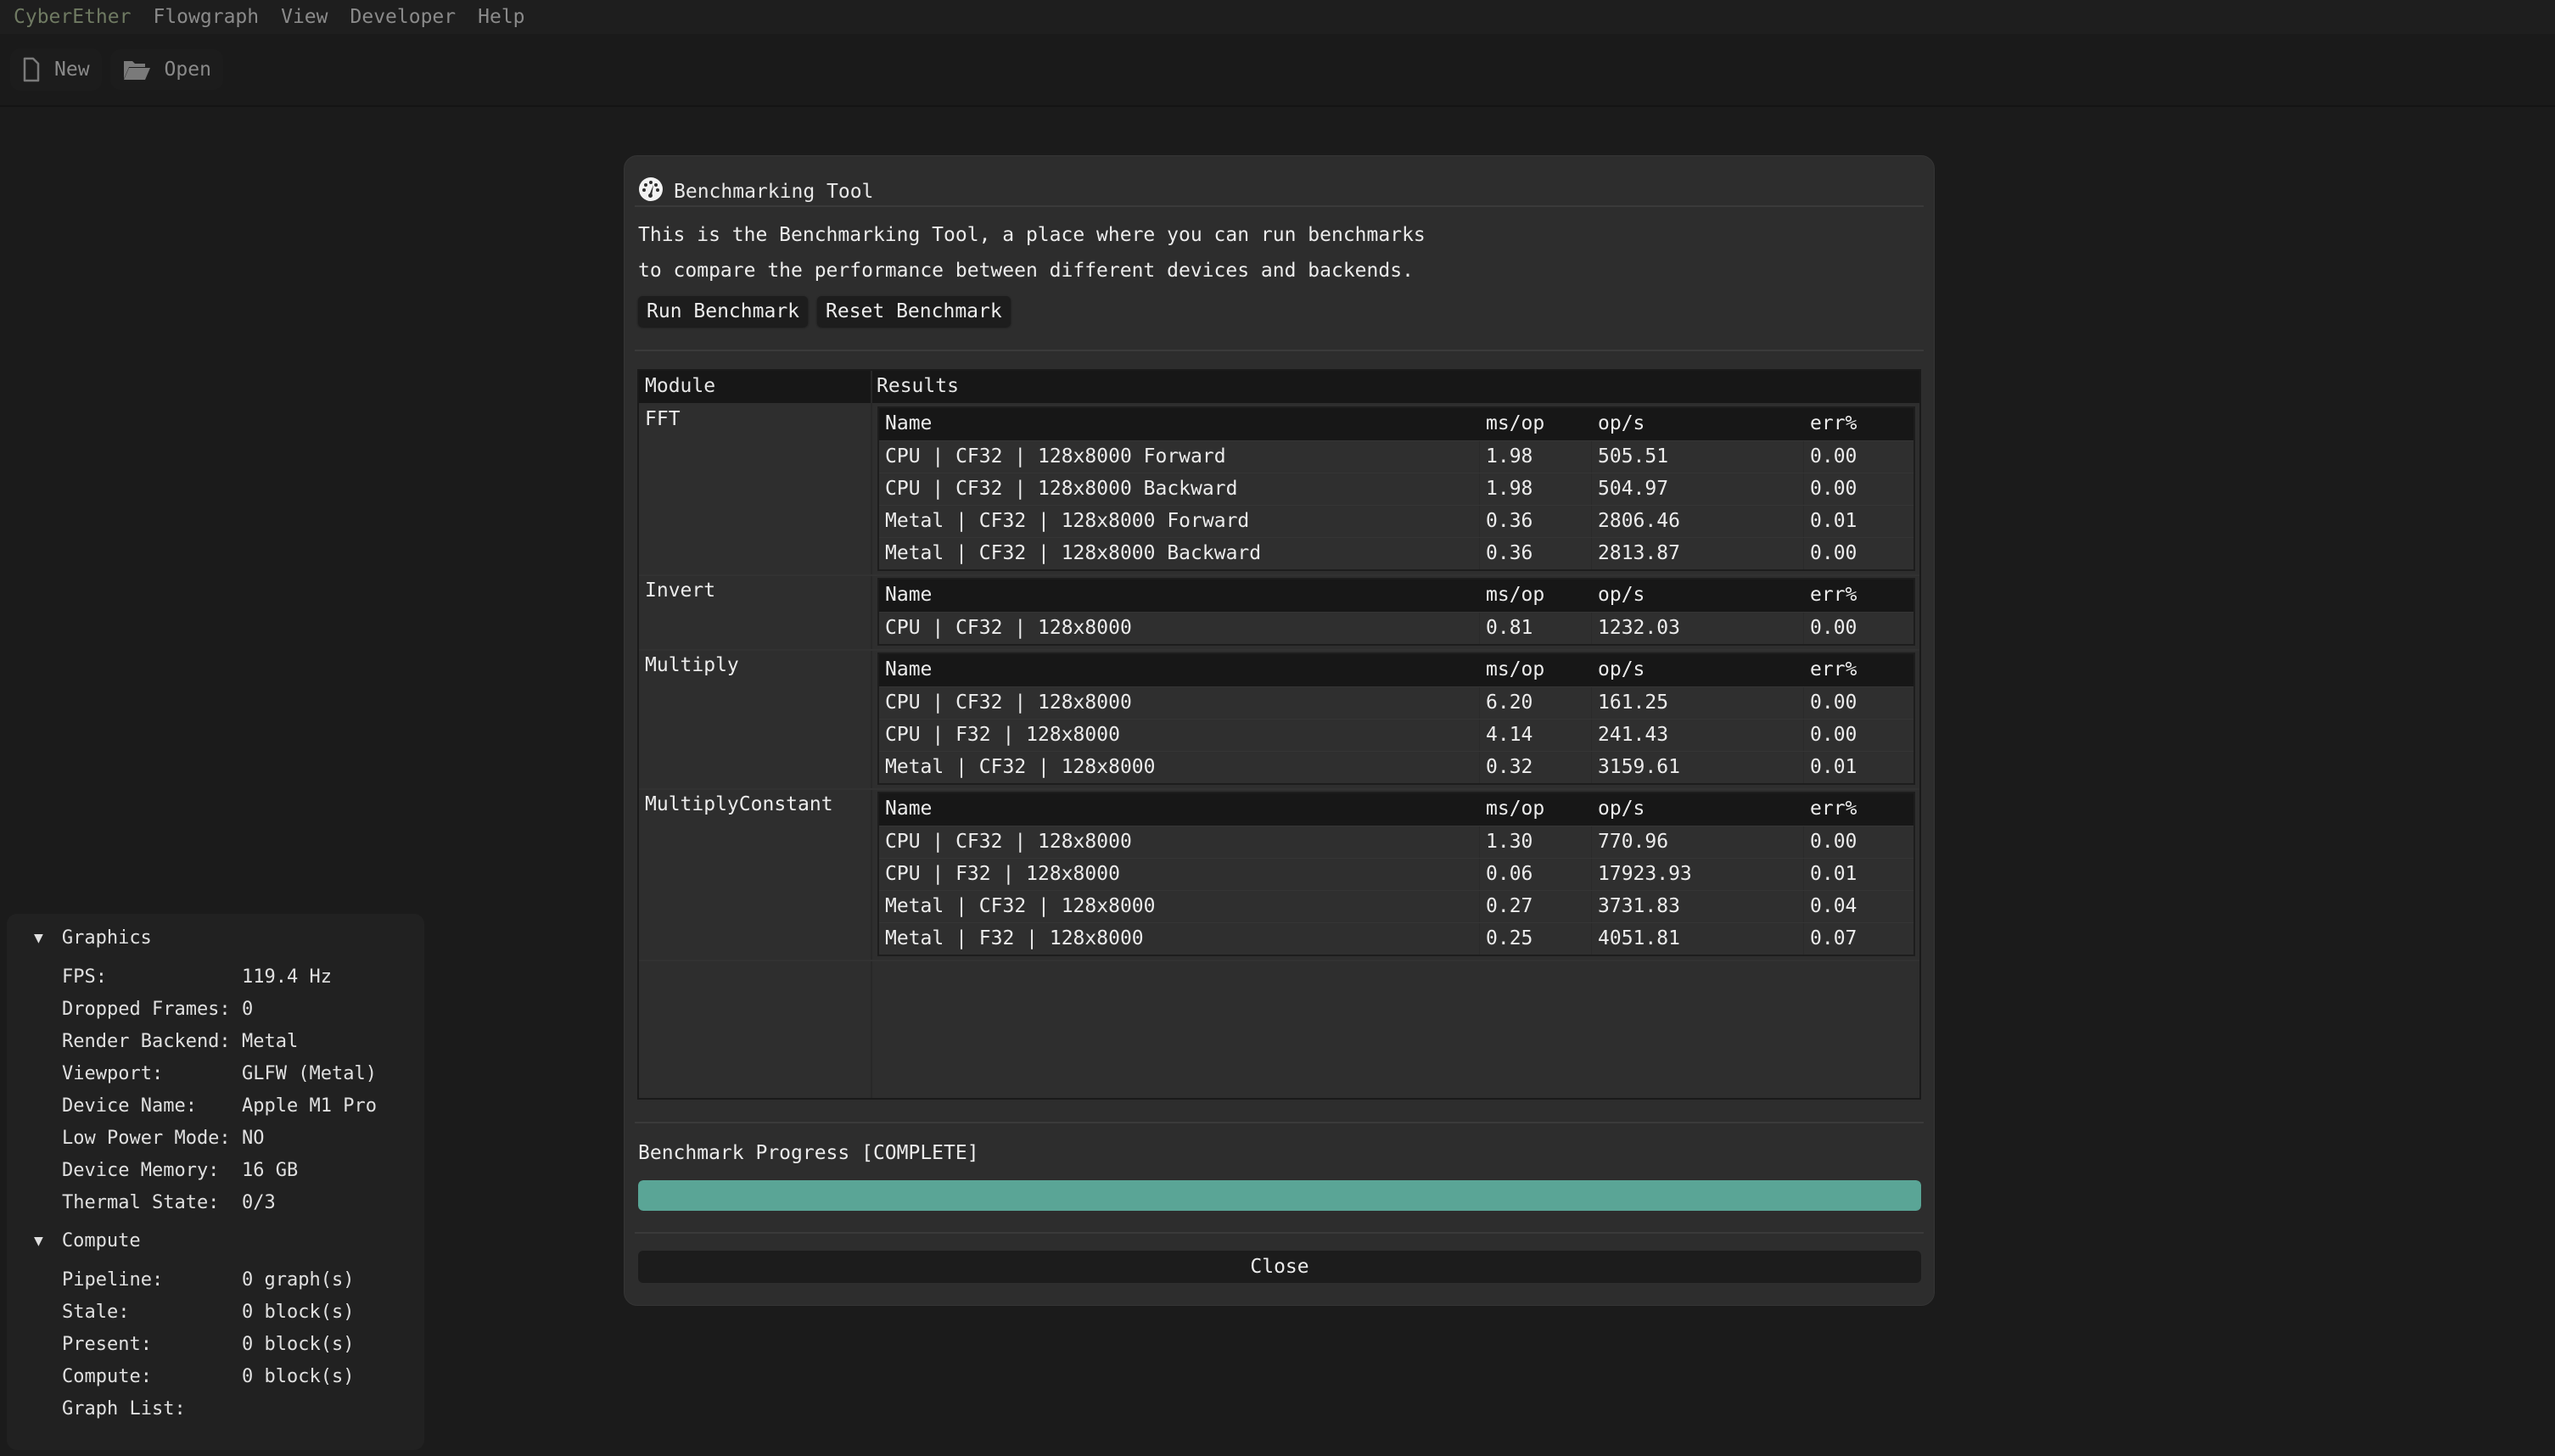  What do you see at coordinates (651, 192) in the screenshot?
I see `gauge-icon` at bounding box center [651, 192].